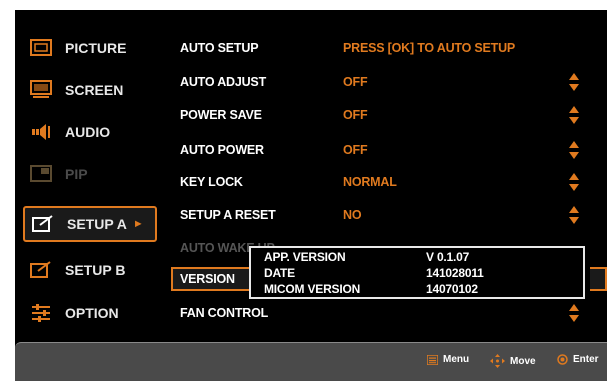 Image resolution: width=607 pixels, height=381 pixels. I want to click on menu-row-key-lock: KEY LOCK NORMAL, so click(386, 182).